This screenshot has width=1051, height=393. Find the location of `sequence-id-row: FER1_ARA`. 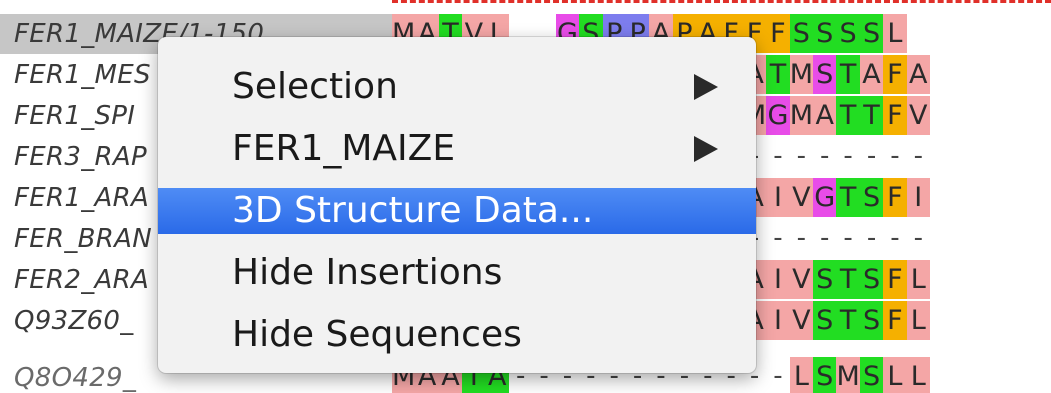

sequence-id-row: FER1_ARA is located at coordinates (81, 198).